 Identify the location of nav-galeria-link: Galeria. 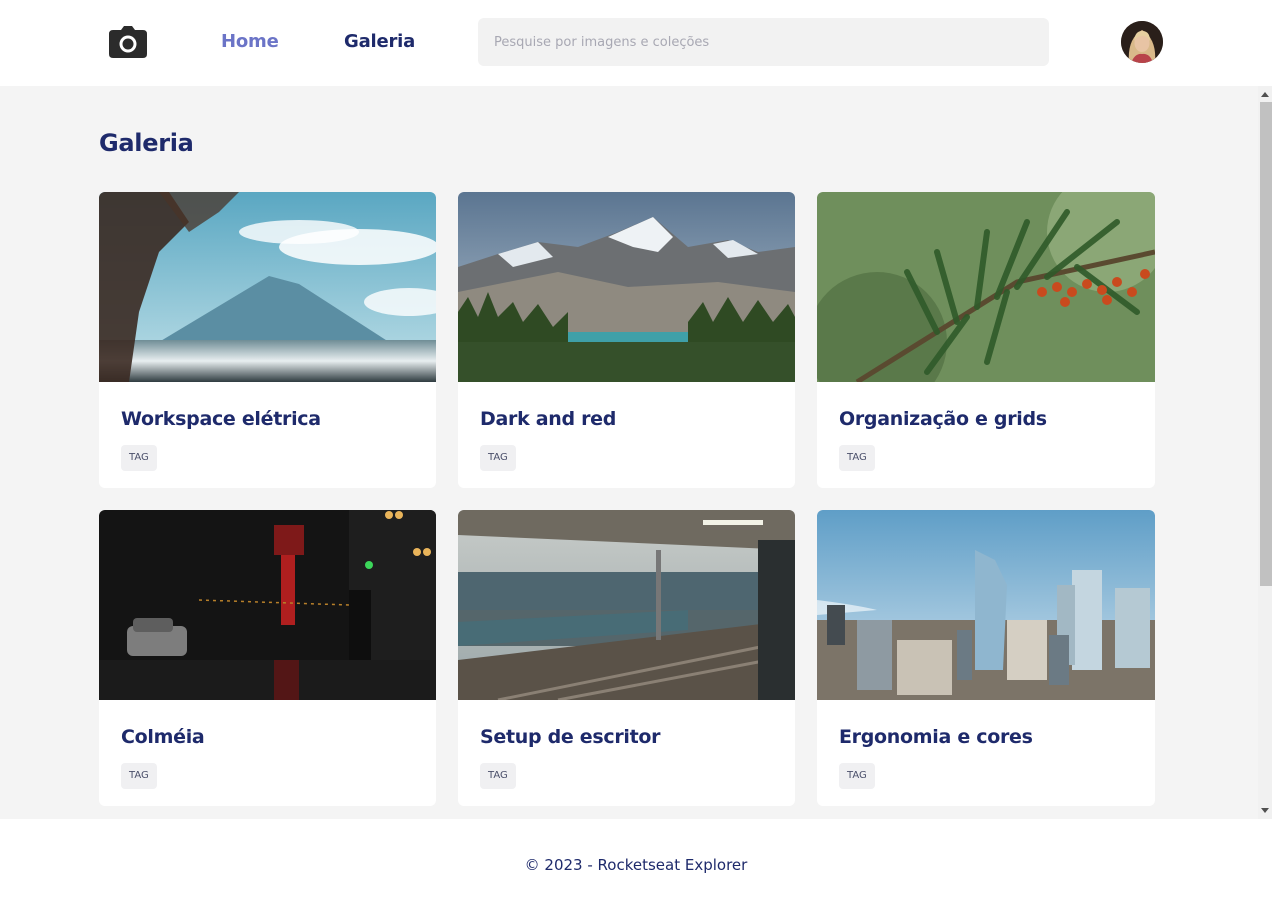
(379, 41).